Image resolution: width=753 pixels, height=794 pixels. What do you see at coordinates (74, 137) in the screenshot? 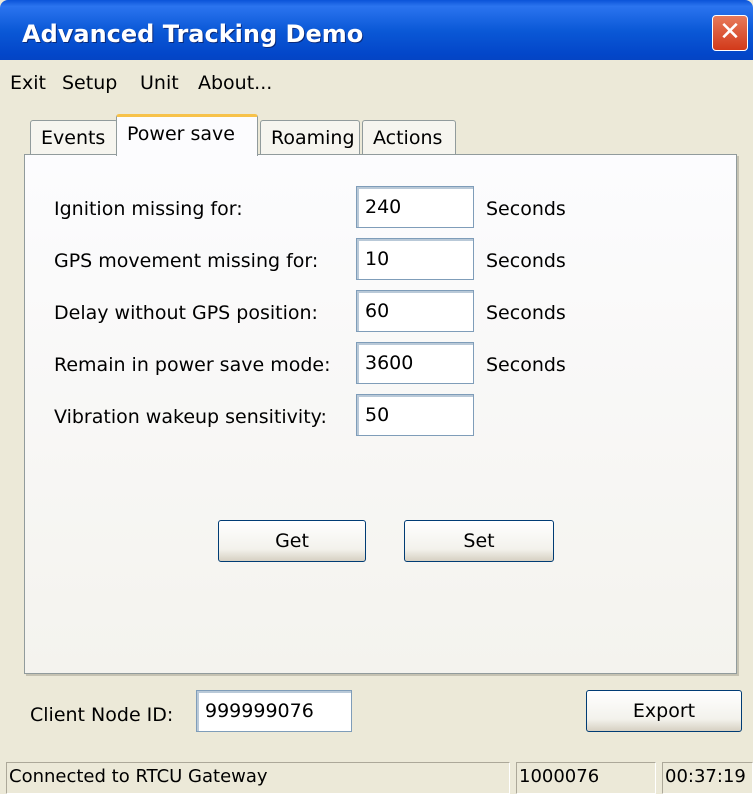
I see `tab-events: Events` at bounding box center [74, 137].